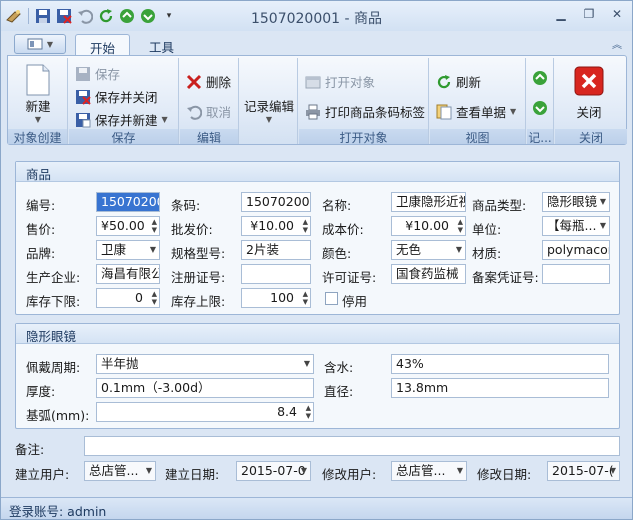 This screenshot has height=520, width=633. Describe the element at coordinates (161, 45) in the screenshot. I see `tab-tools: 工具` at that location.